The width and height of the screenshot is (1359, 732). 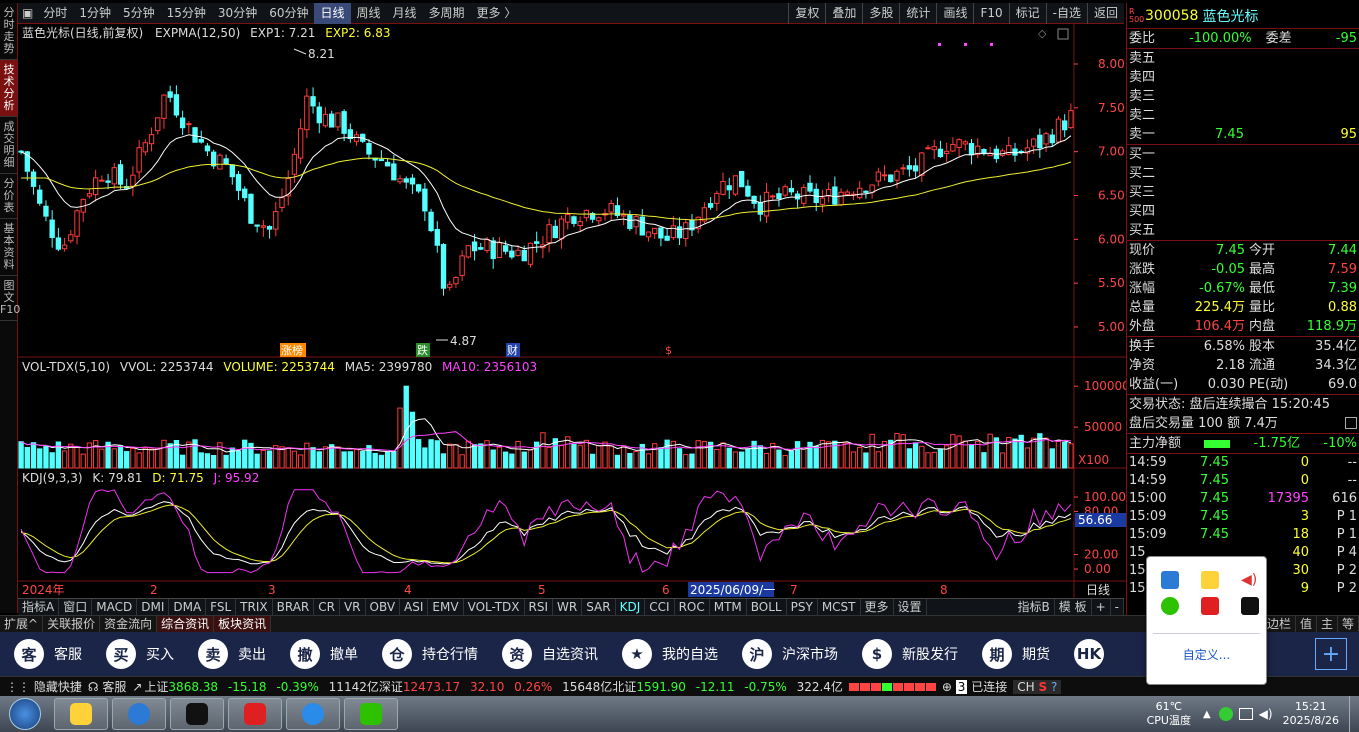 What do you see at coordinates (430, 654) in the screenshot?
I see `shortcut-button: 仓持仓行情` at bounding box center [430, 654].